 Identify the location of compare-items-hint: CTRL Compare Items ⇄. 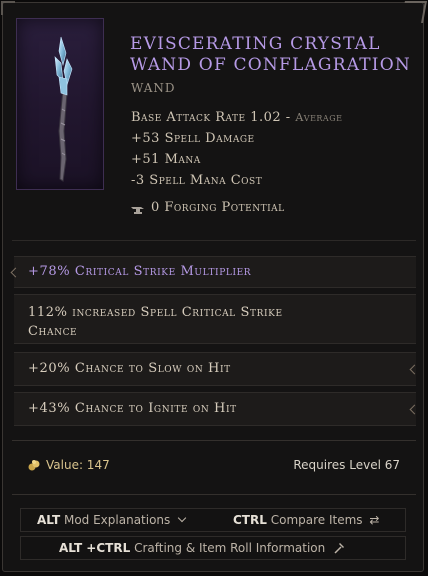
(306, 520).